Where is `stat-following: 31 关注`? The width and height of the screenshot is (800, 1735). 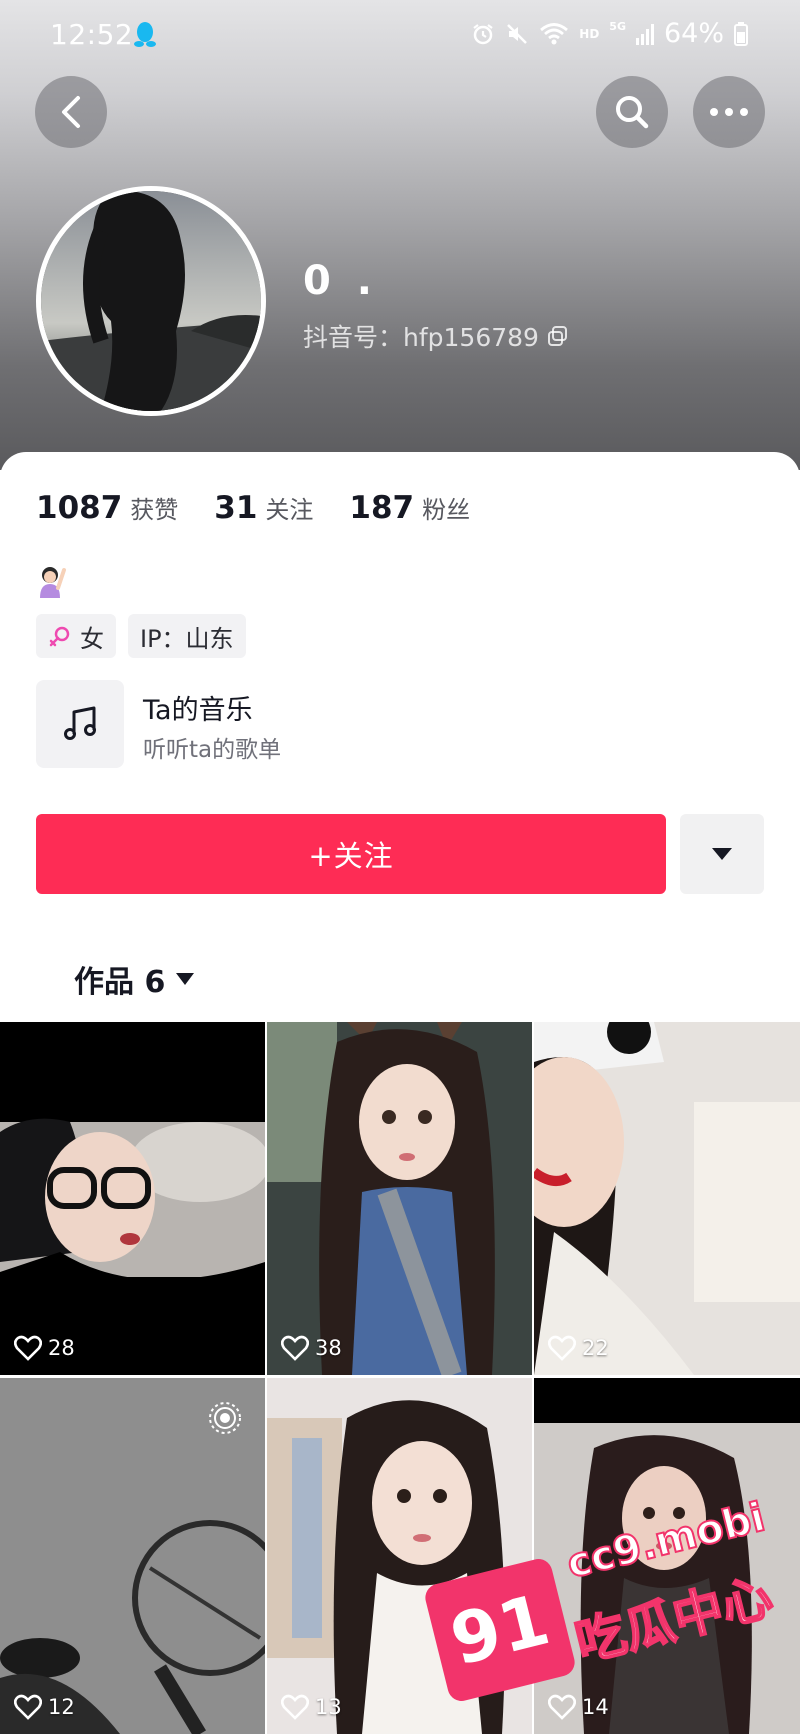
stat-following: 31 关注 is located at coordinates (263, 508).